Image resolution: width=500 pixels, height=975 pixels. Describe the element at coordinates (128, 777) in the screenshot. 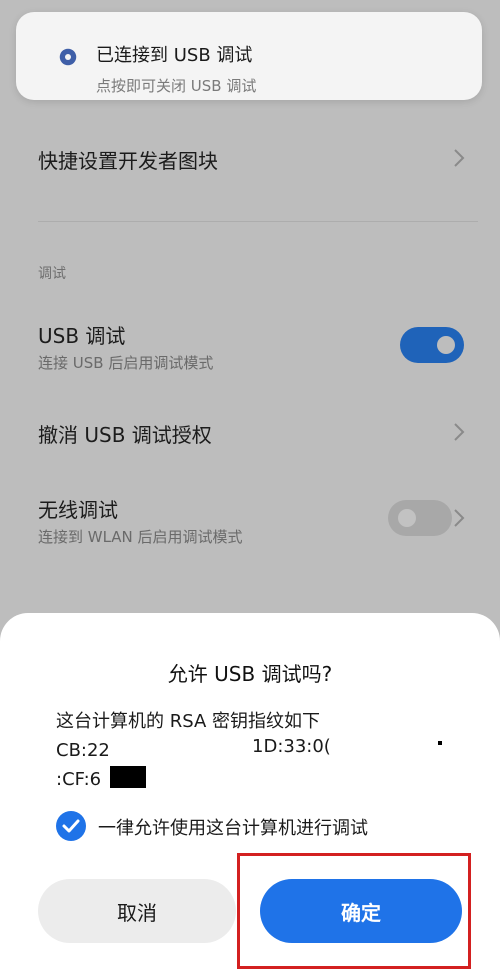

I see `redaction-block` at that location.